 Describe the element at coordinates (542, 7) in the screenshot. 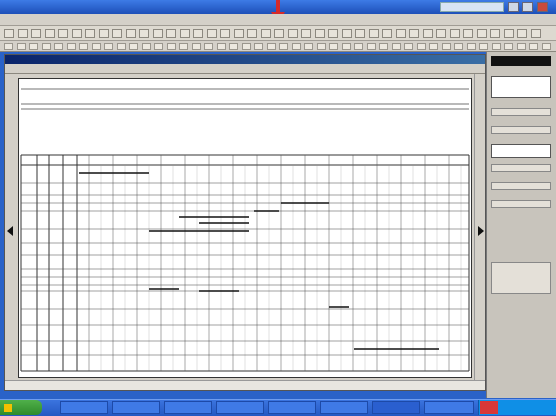

I see `close-icon` at that location.